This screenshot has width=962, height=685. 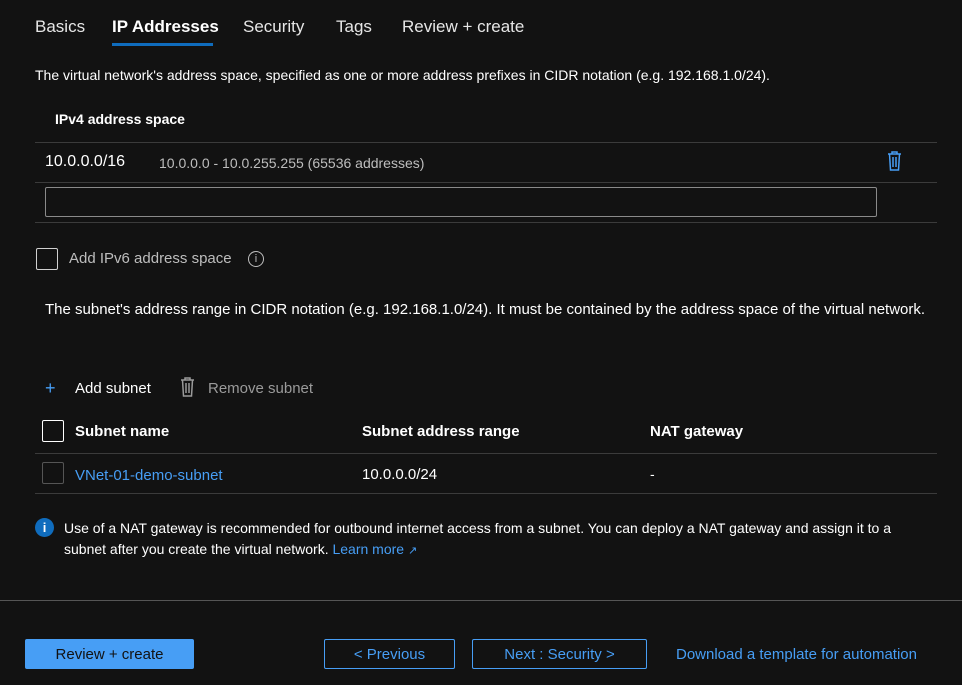 What do you see at coordinates (109, 654) in the screenshot?
I see `review-create-button: Review + create` at bounding box center [109, 654].